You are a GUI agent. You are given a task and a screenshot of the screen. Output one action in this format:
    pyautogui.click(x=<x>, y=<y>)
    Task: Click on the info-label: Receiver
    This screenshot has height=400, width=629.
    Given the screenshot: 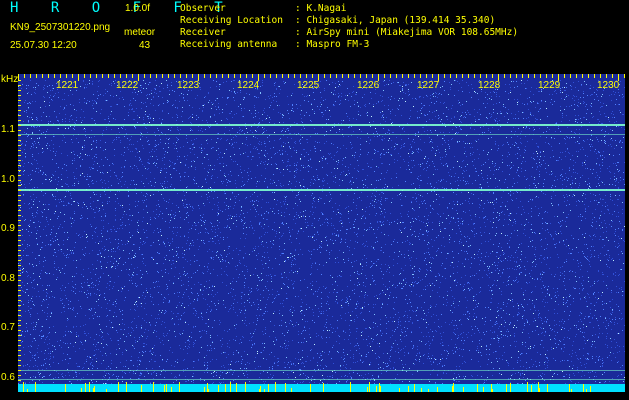 What is the action you would take?
    pyautogui.click(x=203, y=32)
    